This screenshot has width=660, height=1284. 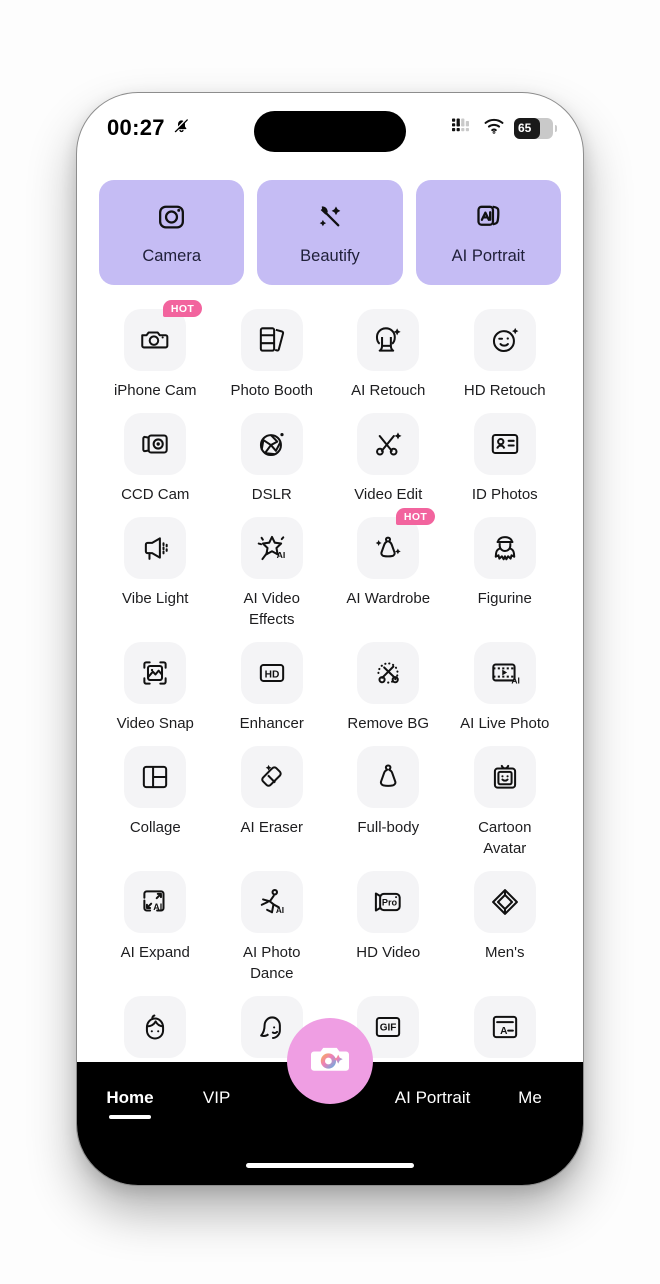 What do you see at coordinates (155, 494) in the screenshot?
I see `tool-label: CCD Cam` at bounding box center [155, 494].